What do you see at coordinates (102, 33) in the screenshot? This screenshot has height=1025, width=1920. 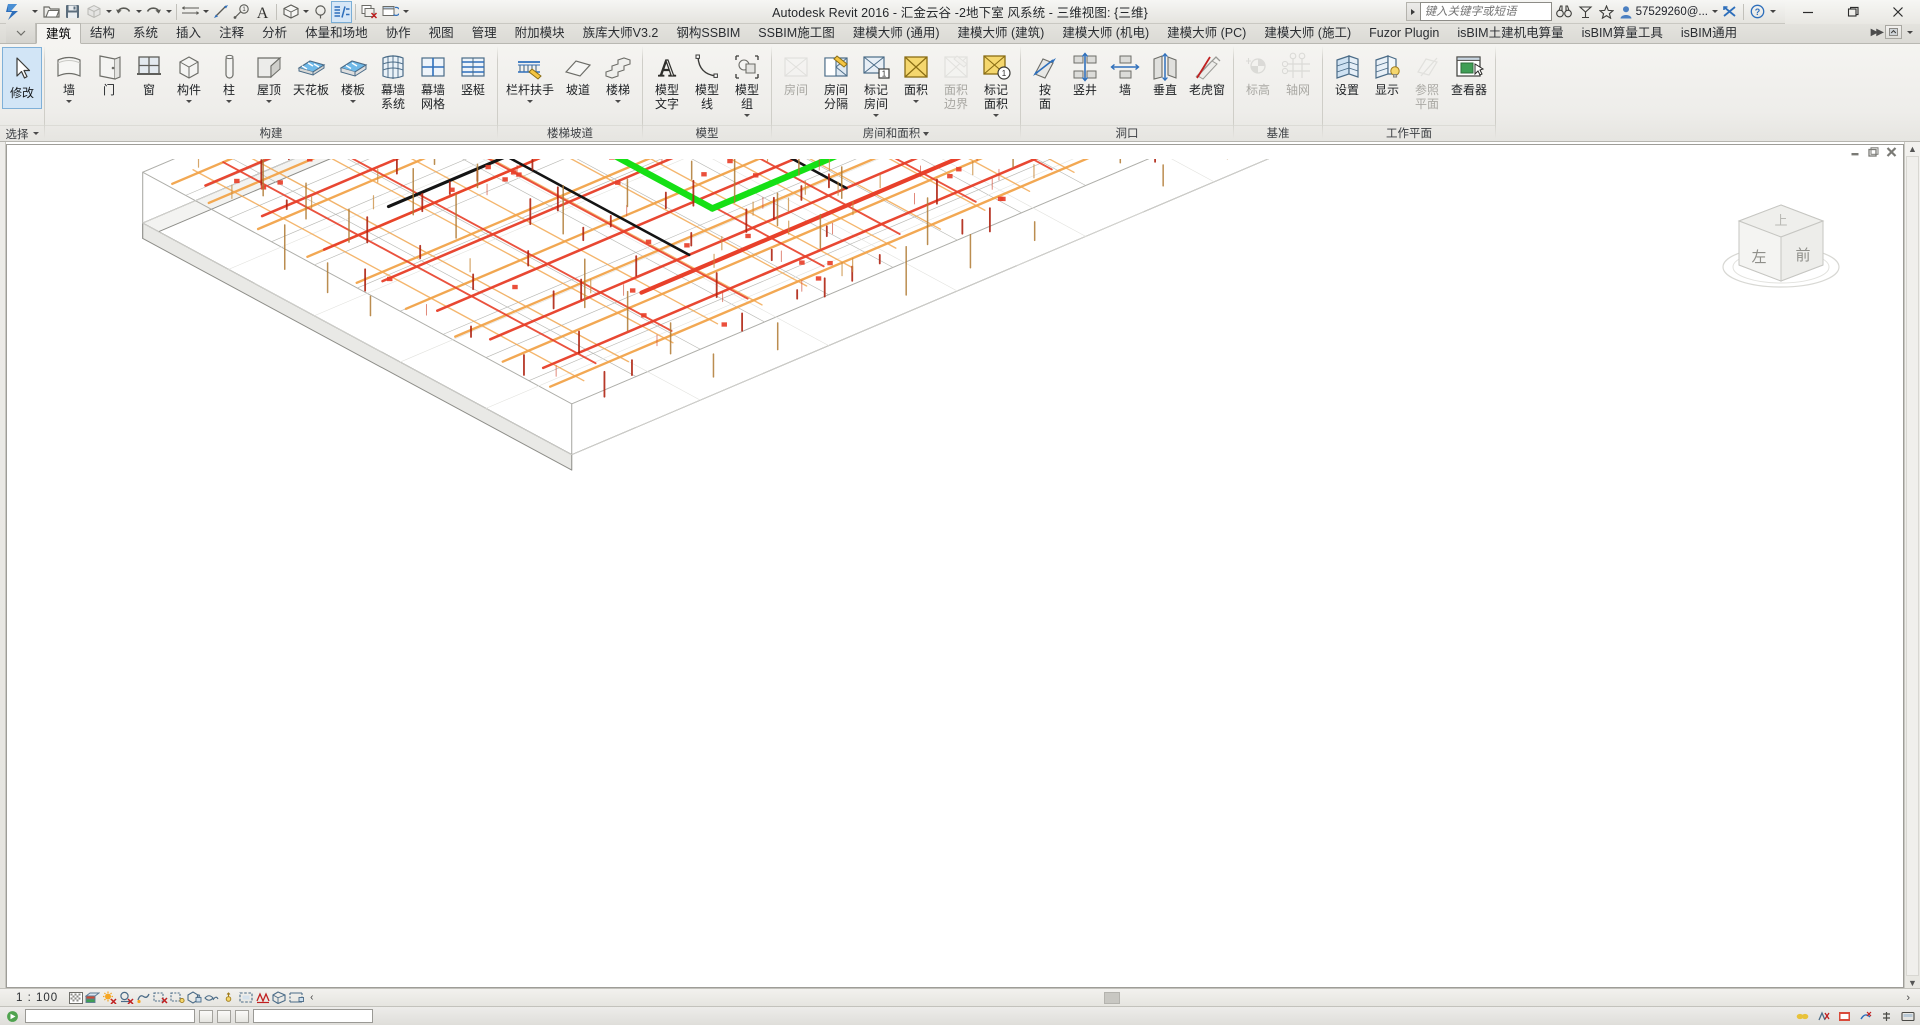 I see `ribbon-tab: 结构` at bounding box center [102, 33].